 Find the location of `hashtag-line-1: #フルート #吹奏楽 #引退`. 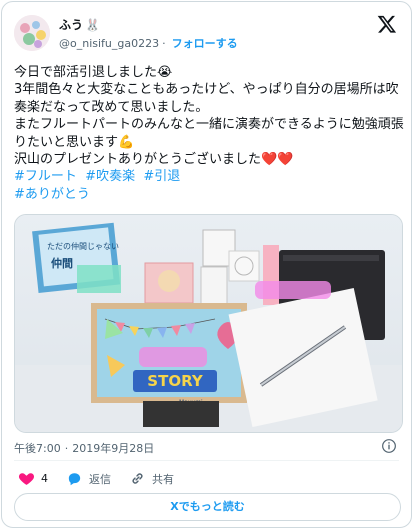

hashtag-line-1: #フルート #吹奏楽 #引退 is located at coordinates (210, 176).